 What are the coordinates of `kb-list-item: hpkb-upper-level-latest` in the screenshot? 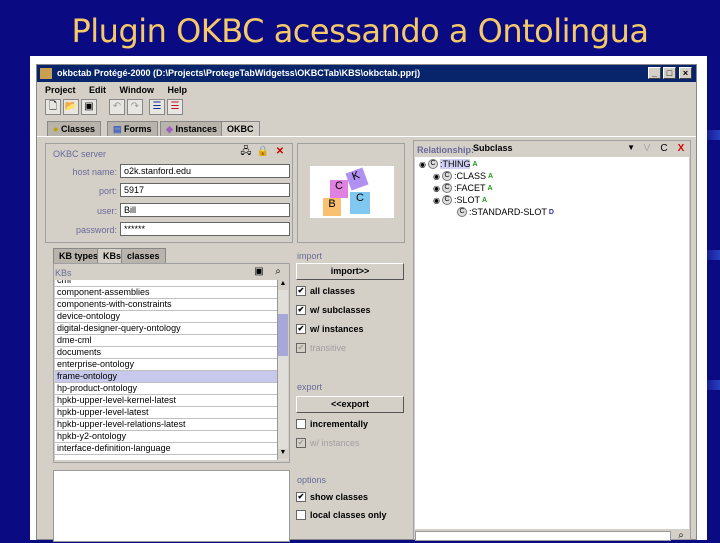 It's located at (166, 413).